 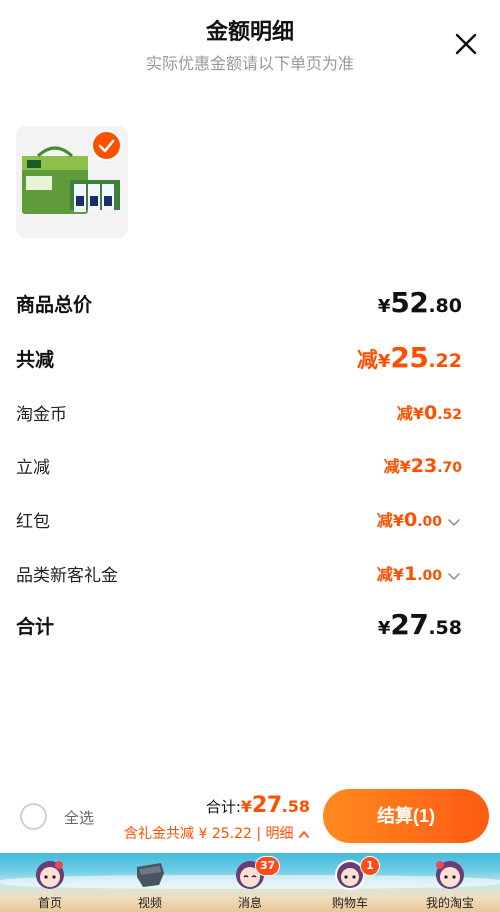 I want to click on row-label: 立减, so click(x=33, y=468).